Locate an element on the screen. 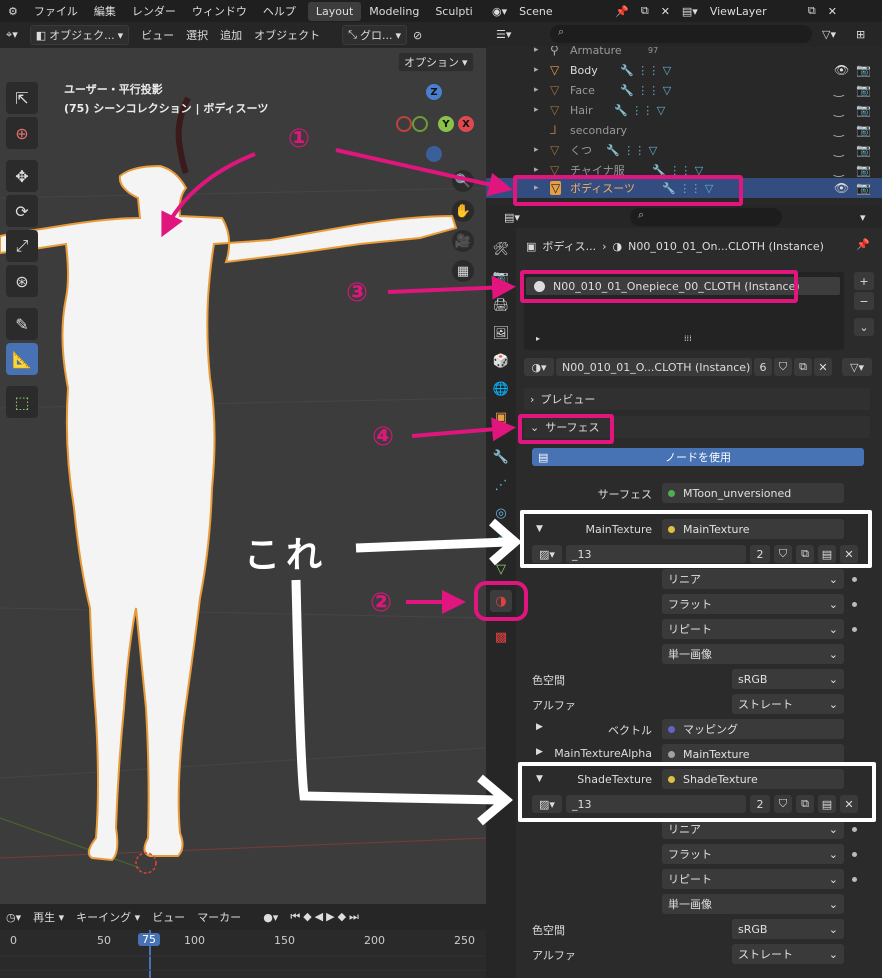 The image size is (882, 978). mode-dropdown: ◧ オブジェク... ▾ is located at coordinates (79, 35).